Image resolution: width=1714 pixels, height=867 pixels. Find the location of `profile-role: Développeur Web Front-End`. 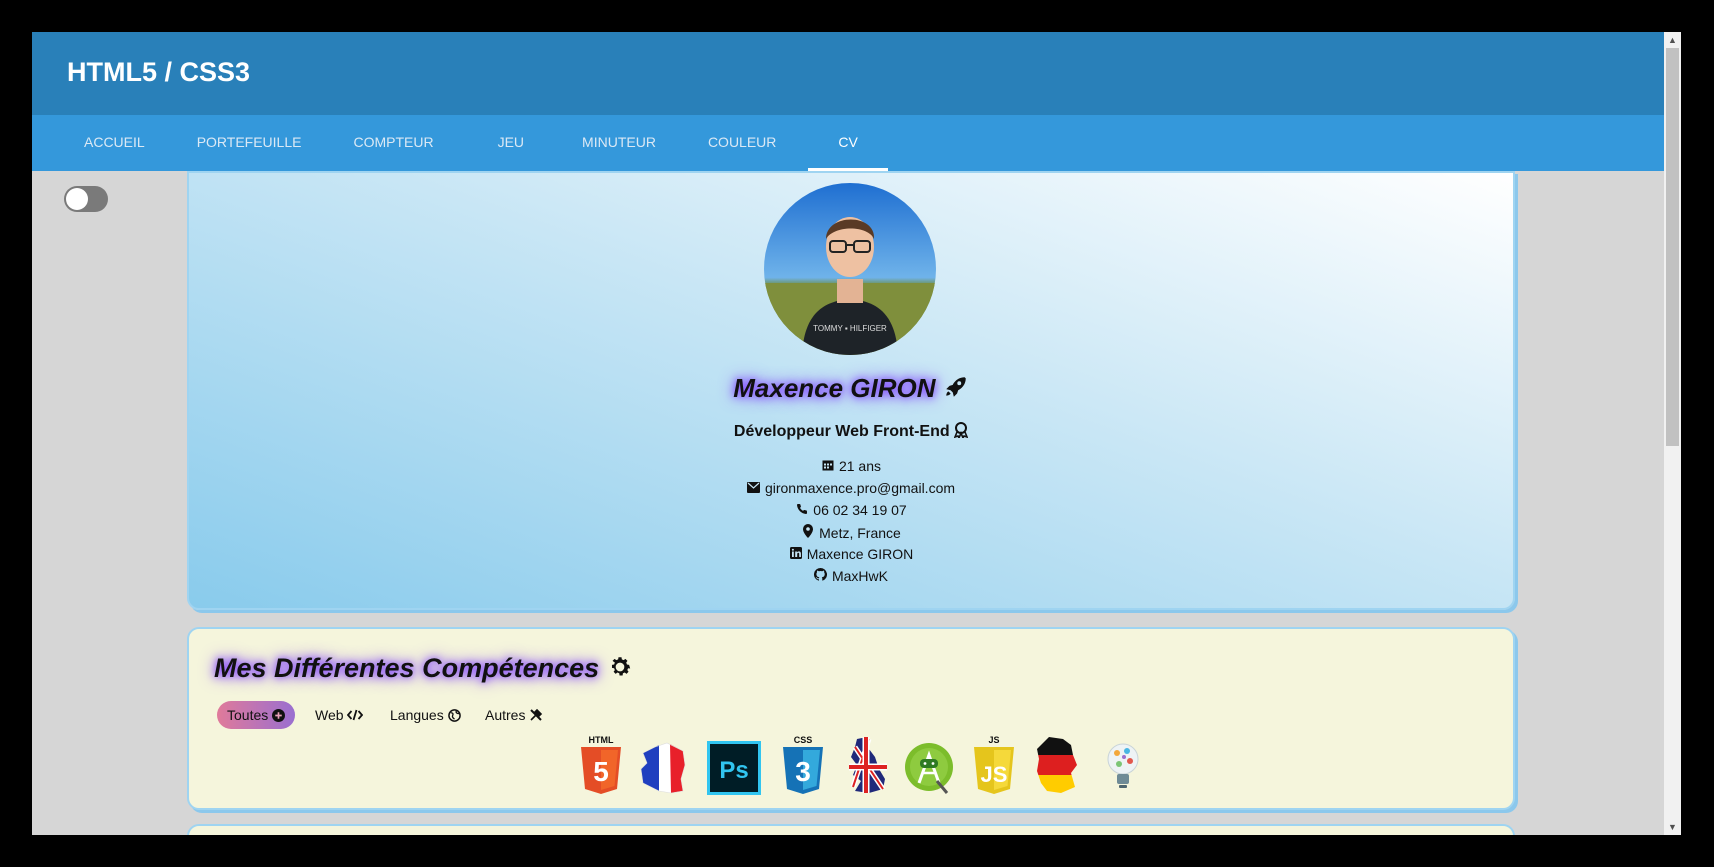

profile-role: Développeur Web Front-End is located at coordinates (851, 431).